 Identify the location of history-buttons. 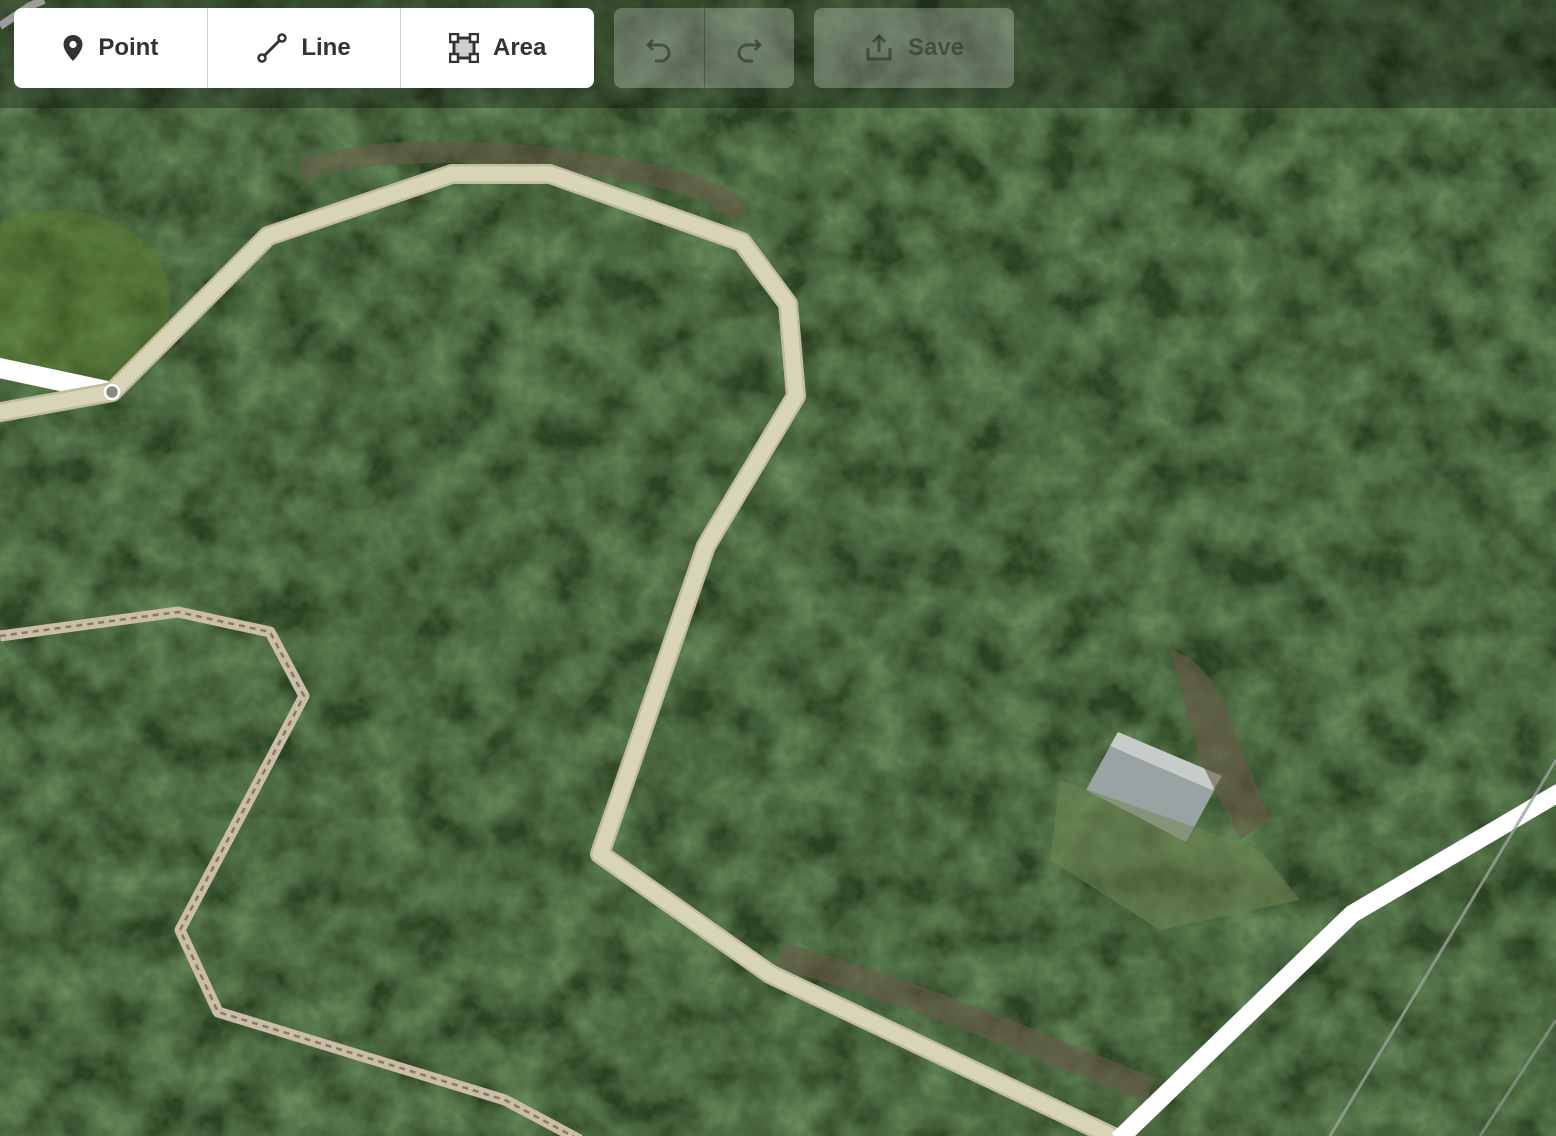
(704, 48).